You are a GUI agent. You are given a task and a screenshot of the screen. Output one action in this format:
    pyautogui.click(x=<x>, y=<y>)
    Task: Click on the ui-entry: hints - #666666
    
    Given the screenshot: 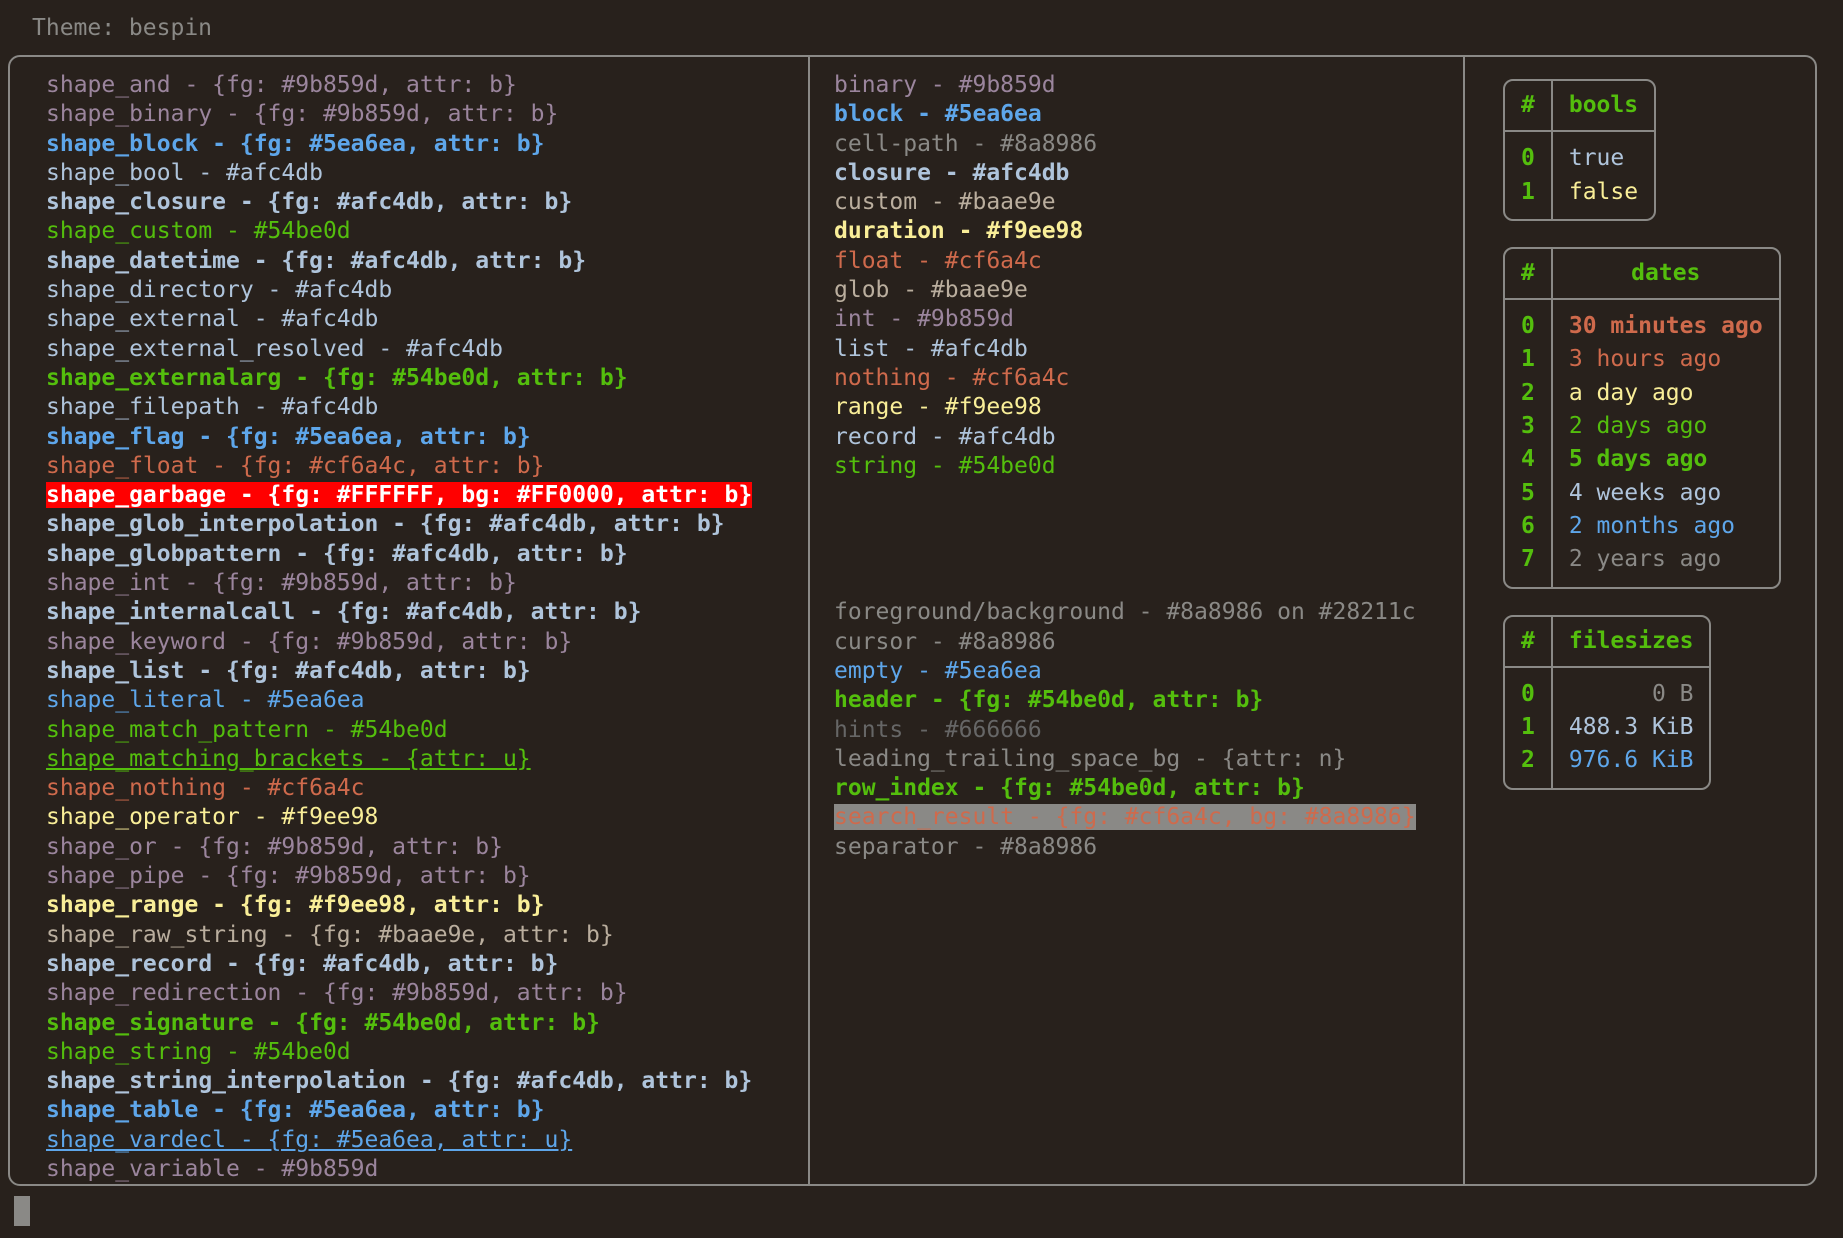 What is the action you would take?
    pyautogui.click(x=938, y=729)
    